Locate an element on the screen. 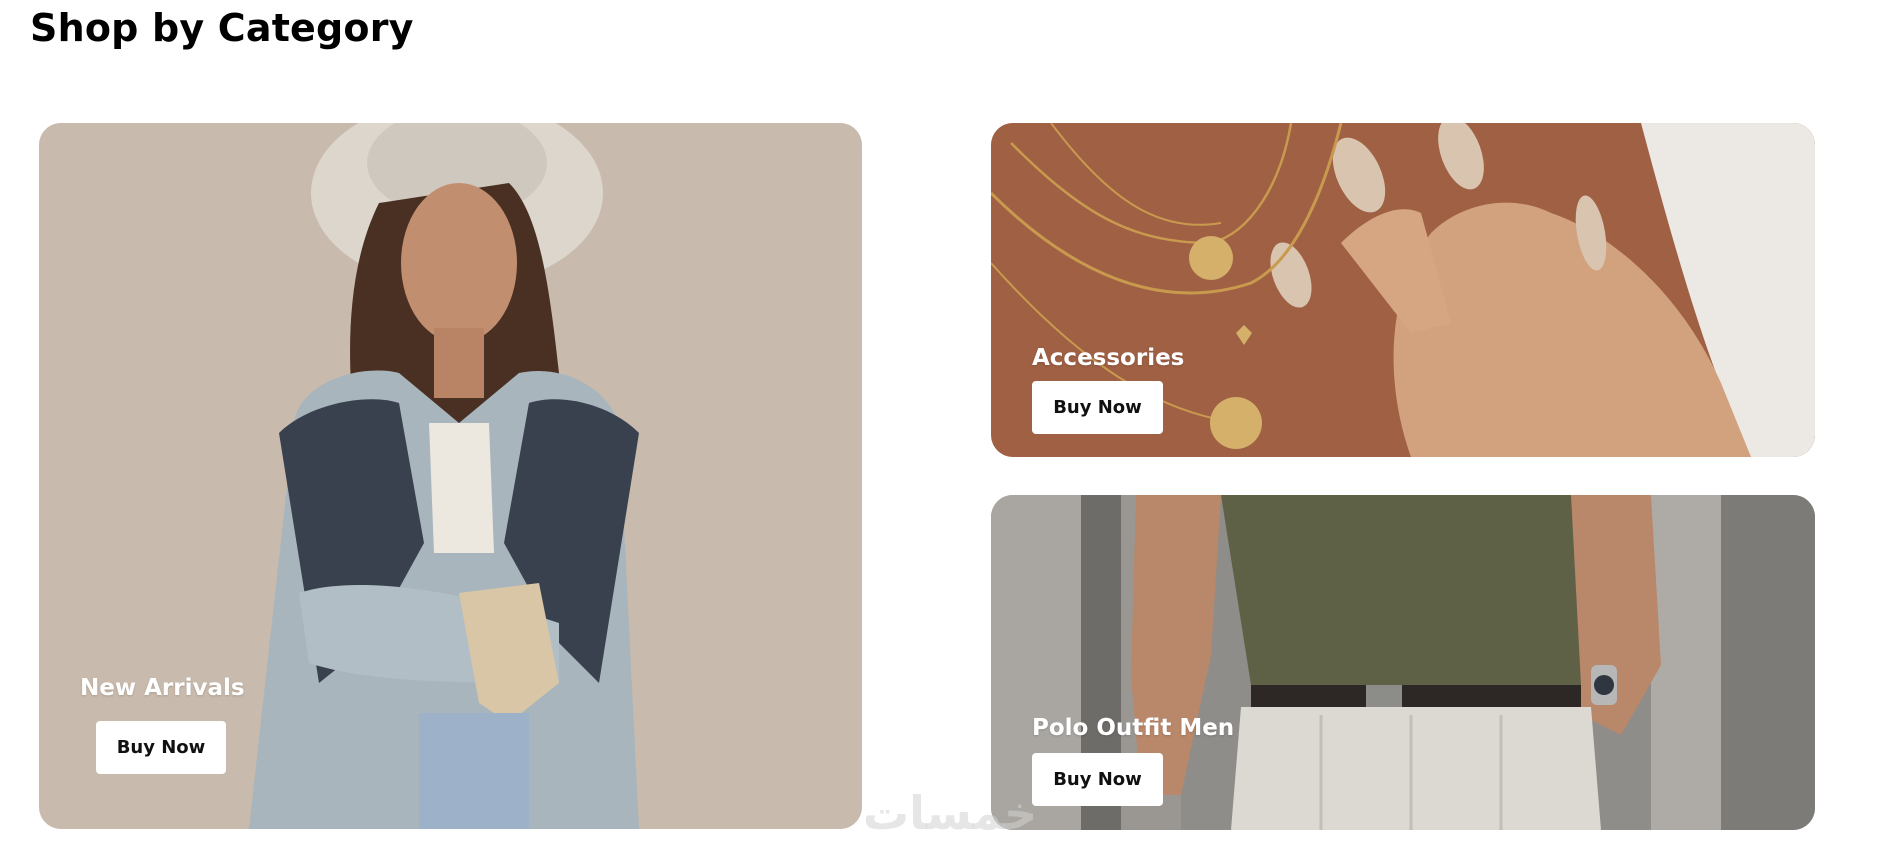 This screenshot has height=848, width=1880. watermark-logo: خمسات is located at coordinates (950, 813).